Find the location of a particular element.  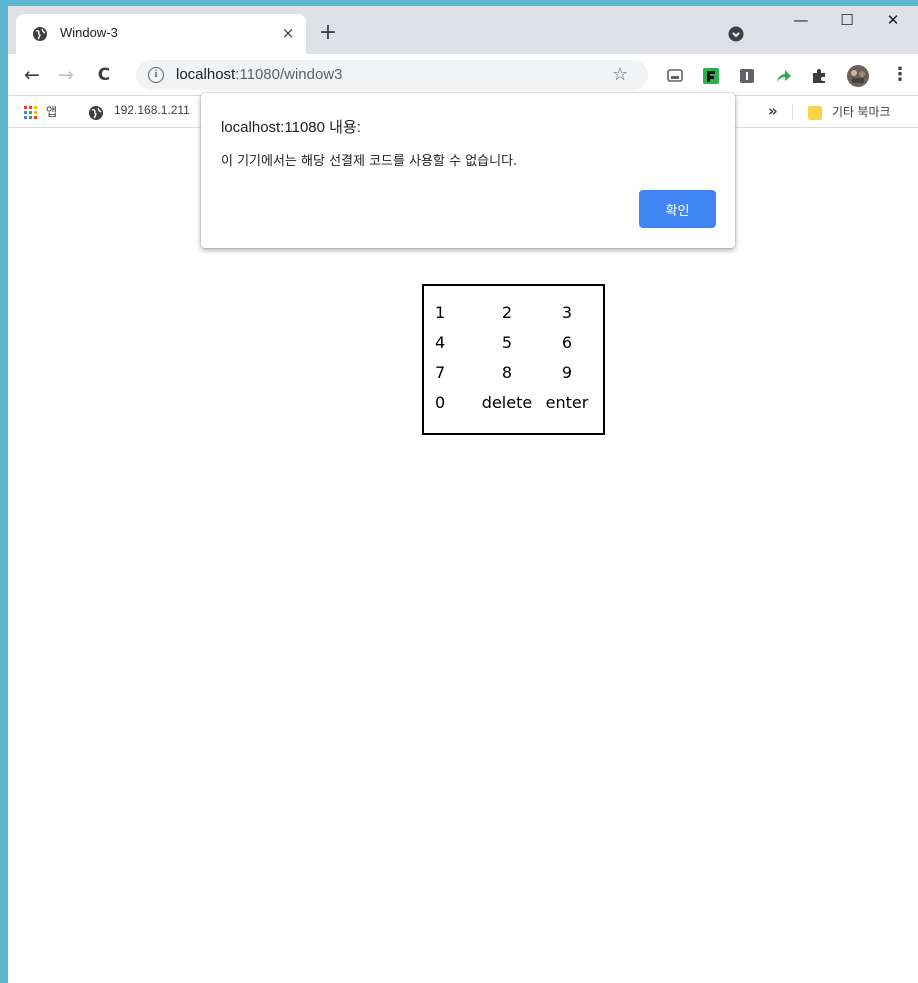

keypad-key: 7 is located at coordinates (456, 376).